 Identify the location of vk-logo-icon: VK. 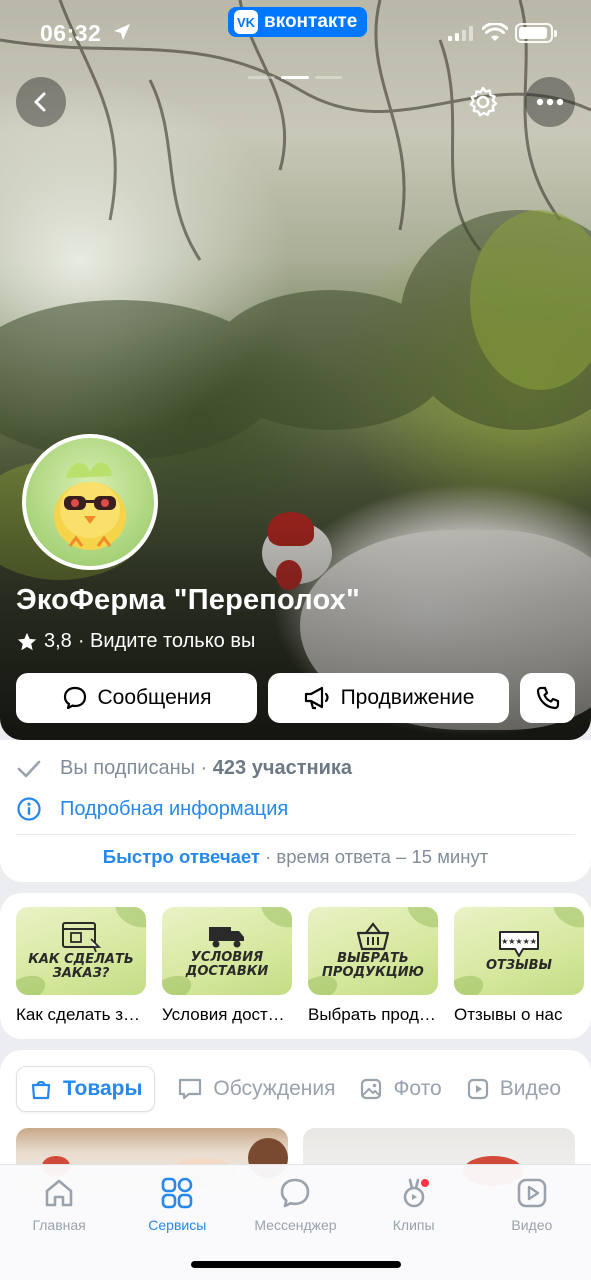
(246, 22).